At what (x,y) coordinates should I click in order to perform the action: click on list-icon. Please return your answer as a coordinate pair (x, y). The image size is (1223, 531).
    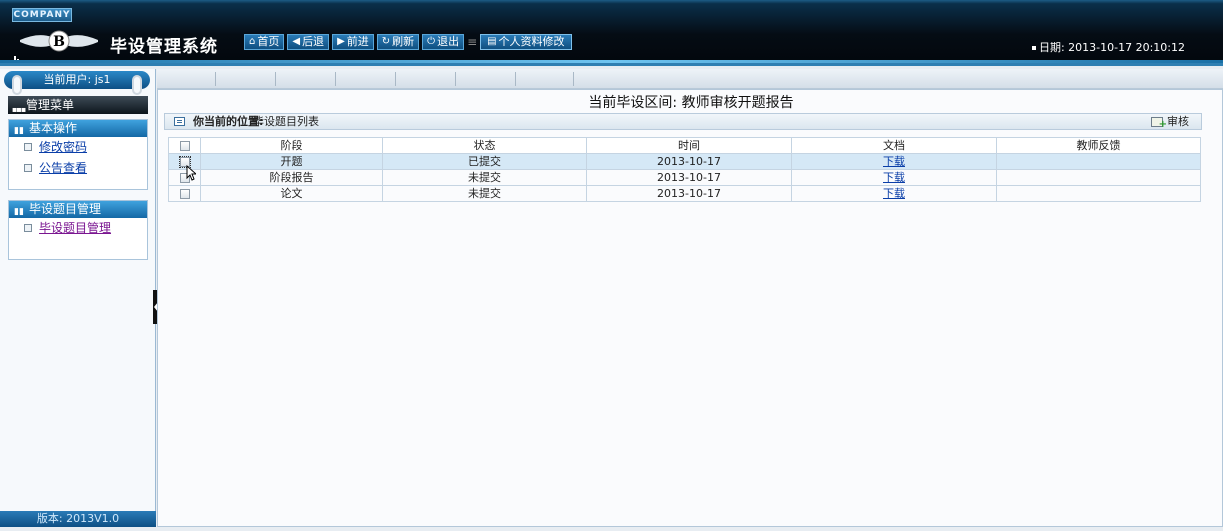
    Looking at the image, I should click on (179, 121).